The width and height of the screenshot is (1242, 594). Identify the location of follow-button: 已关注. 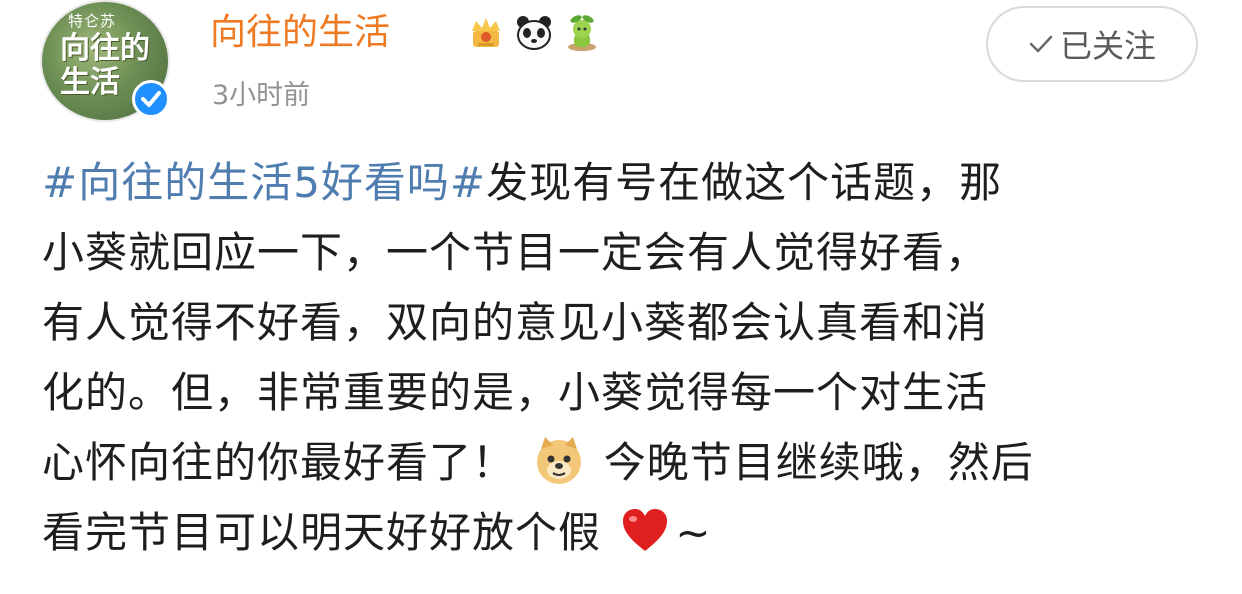
(1092, 44).